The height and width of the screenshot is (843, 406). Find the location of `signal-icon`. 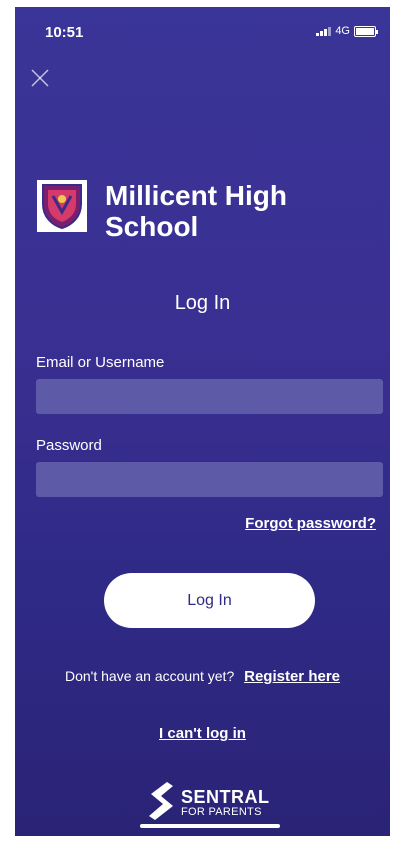

signal-icon is located at coordinates (324, 31).